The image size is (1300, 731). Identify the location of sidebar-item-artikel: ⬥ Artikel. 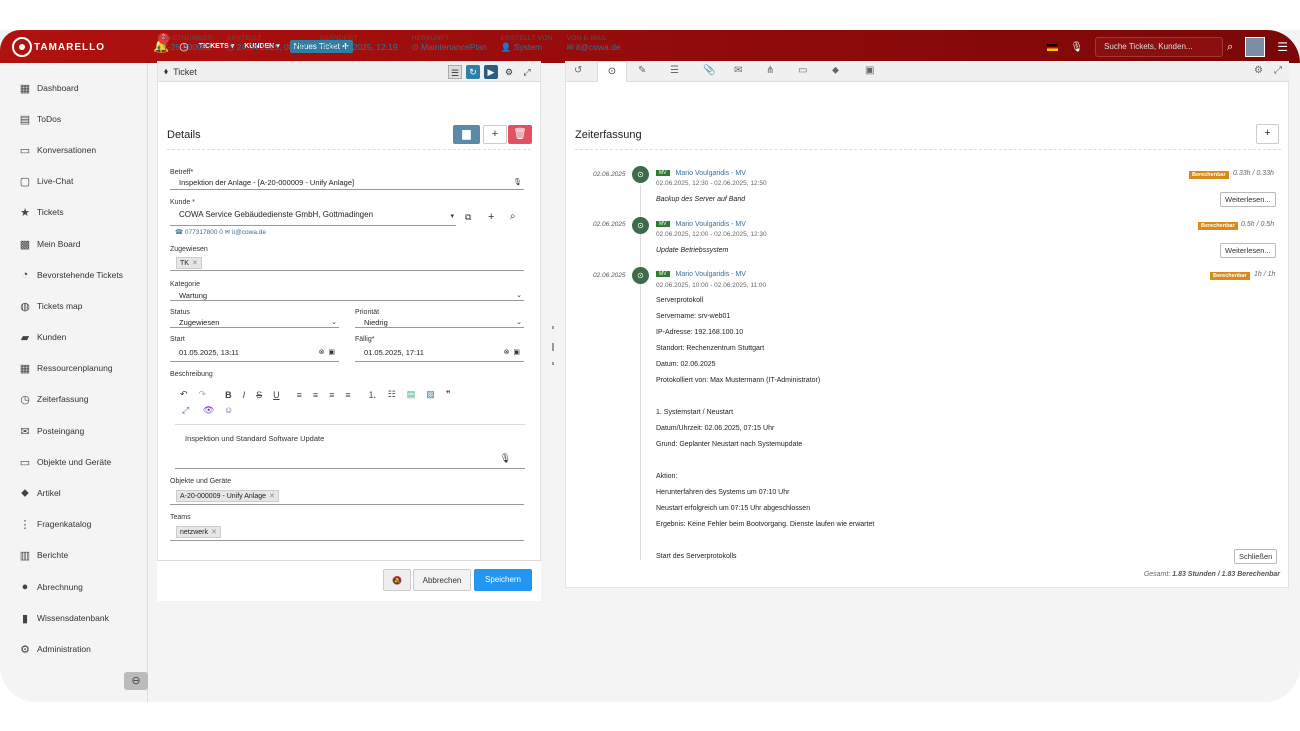
(73, 492).